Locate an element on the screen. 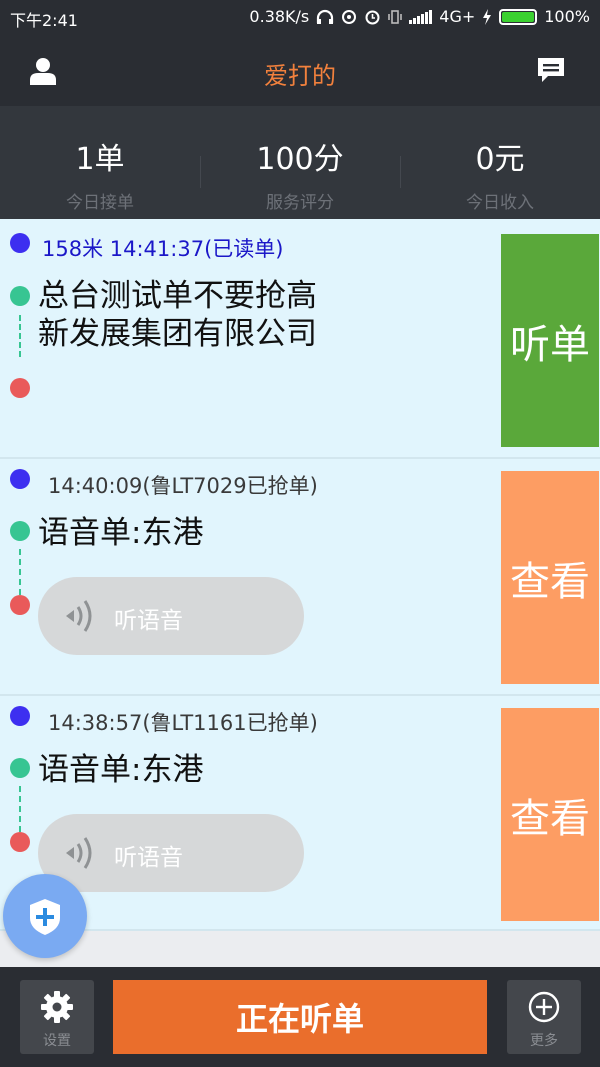 This screenshot has height=1067, width=600. shield-plus-icon is located at coordinates (45, 917).